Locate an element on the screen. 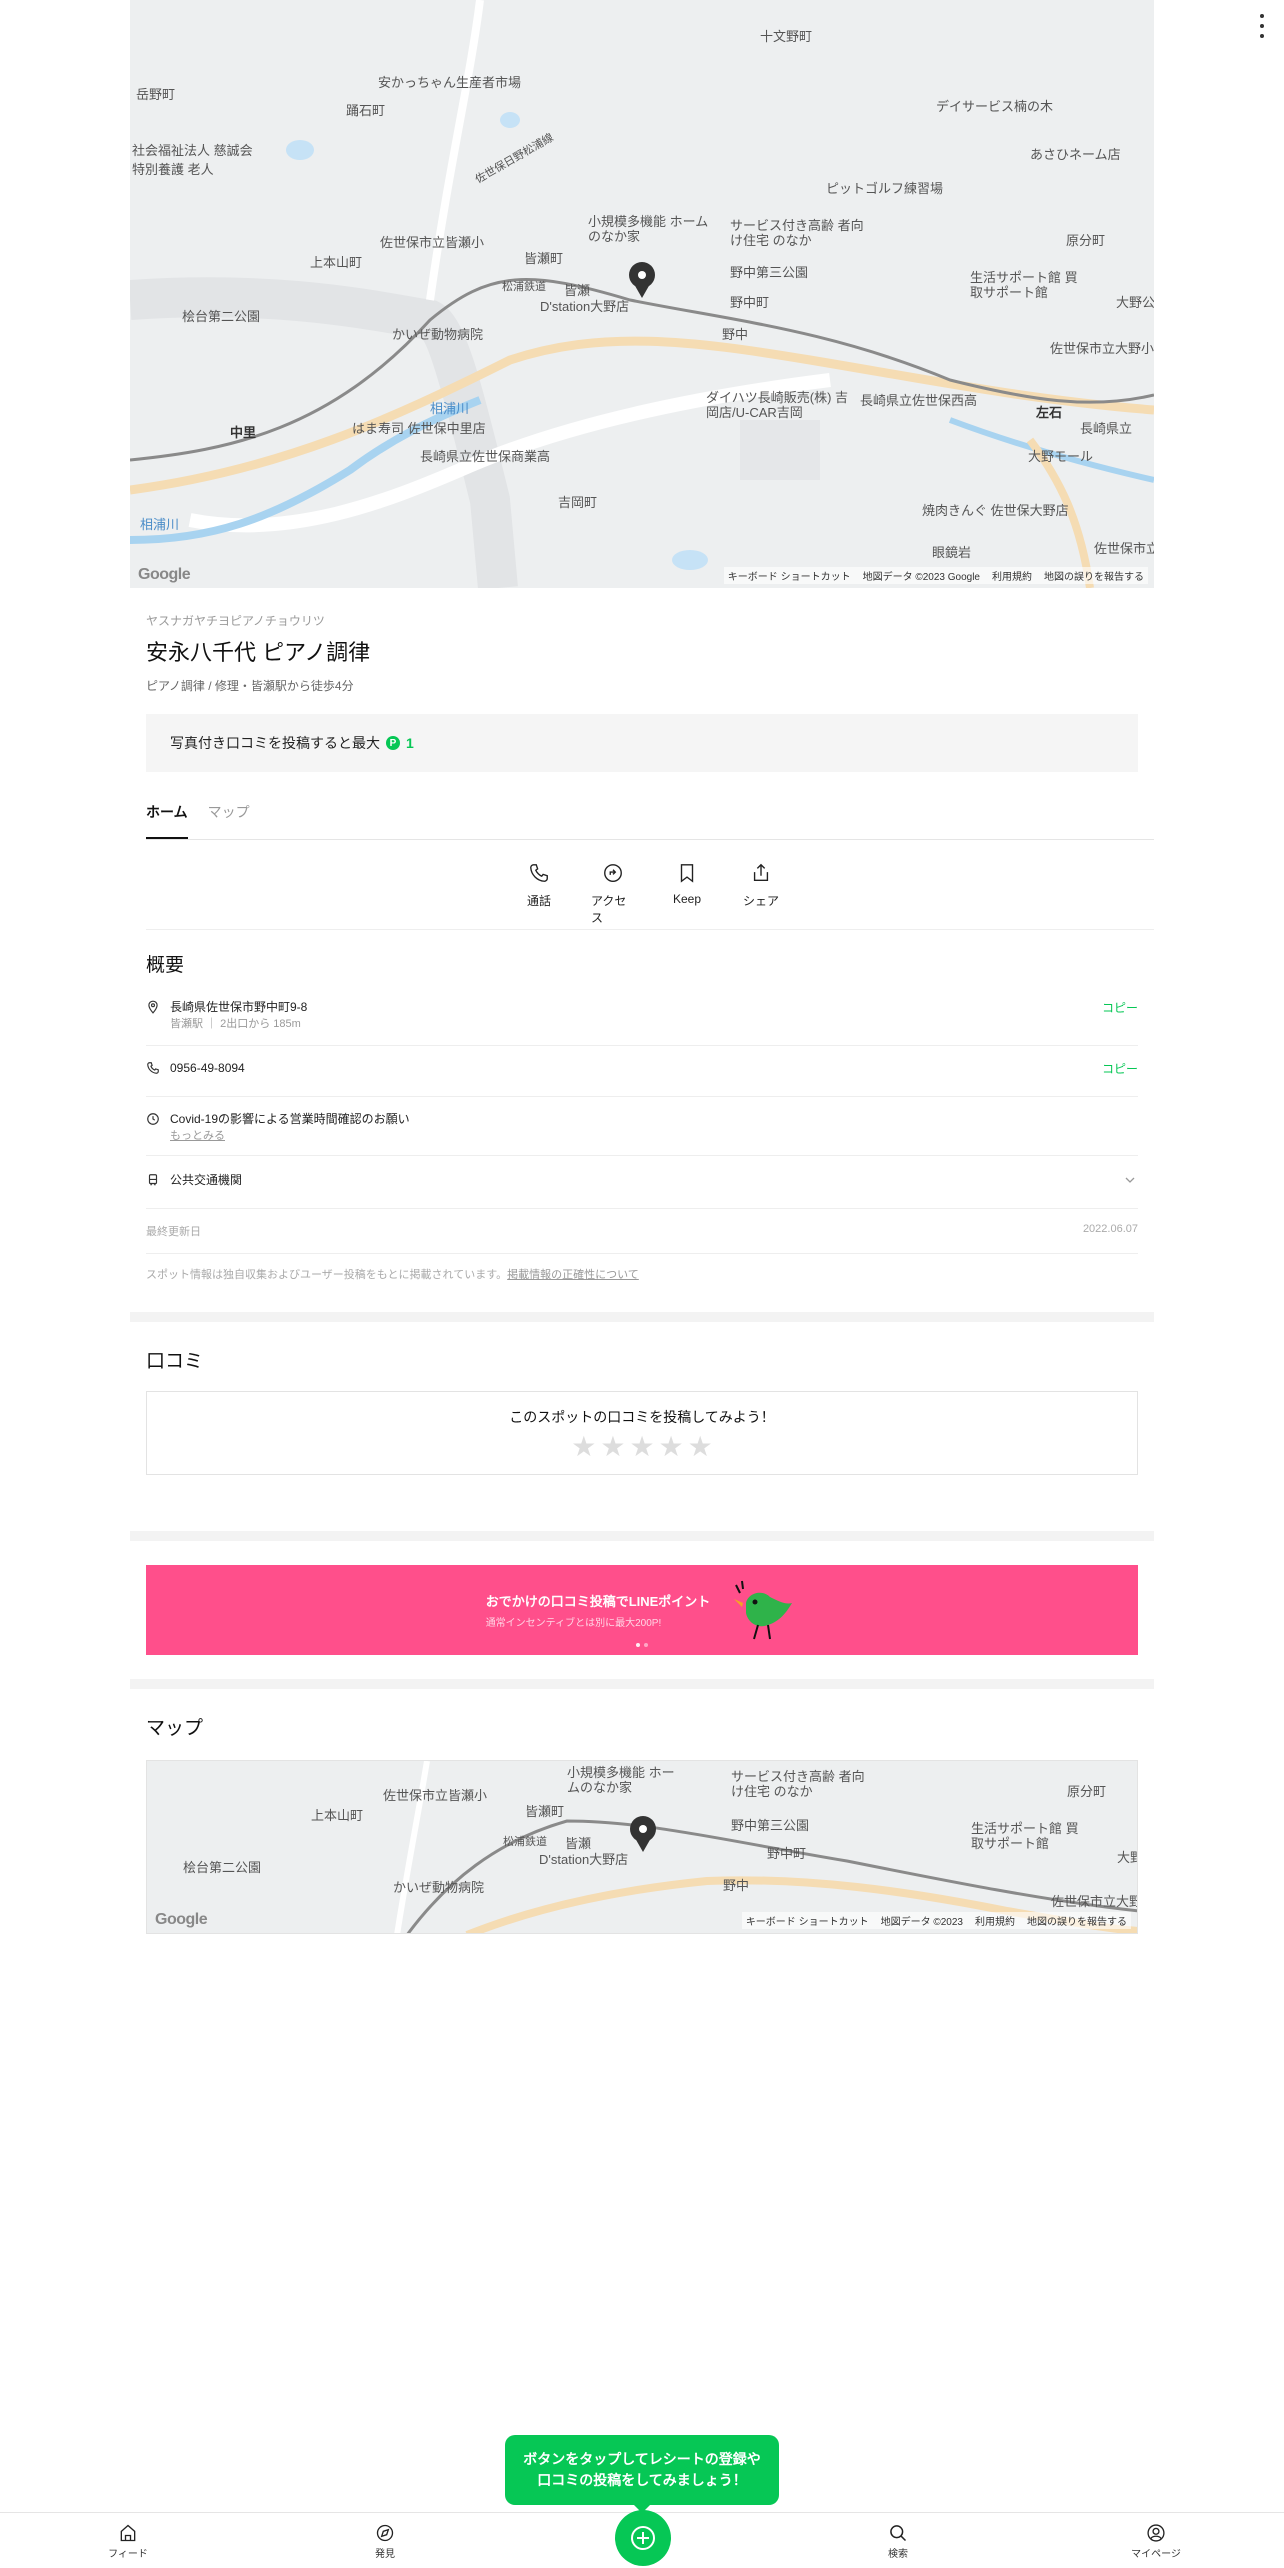  notice-row: Covid-19の影響による営業時間確認のお願い もっとみる is located at coordinates (642, 1126).